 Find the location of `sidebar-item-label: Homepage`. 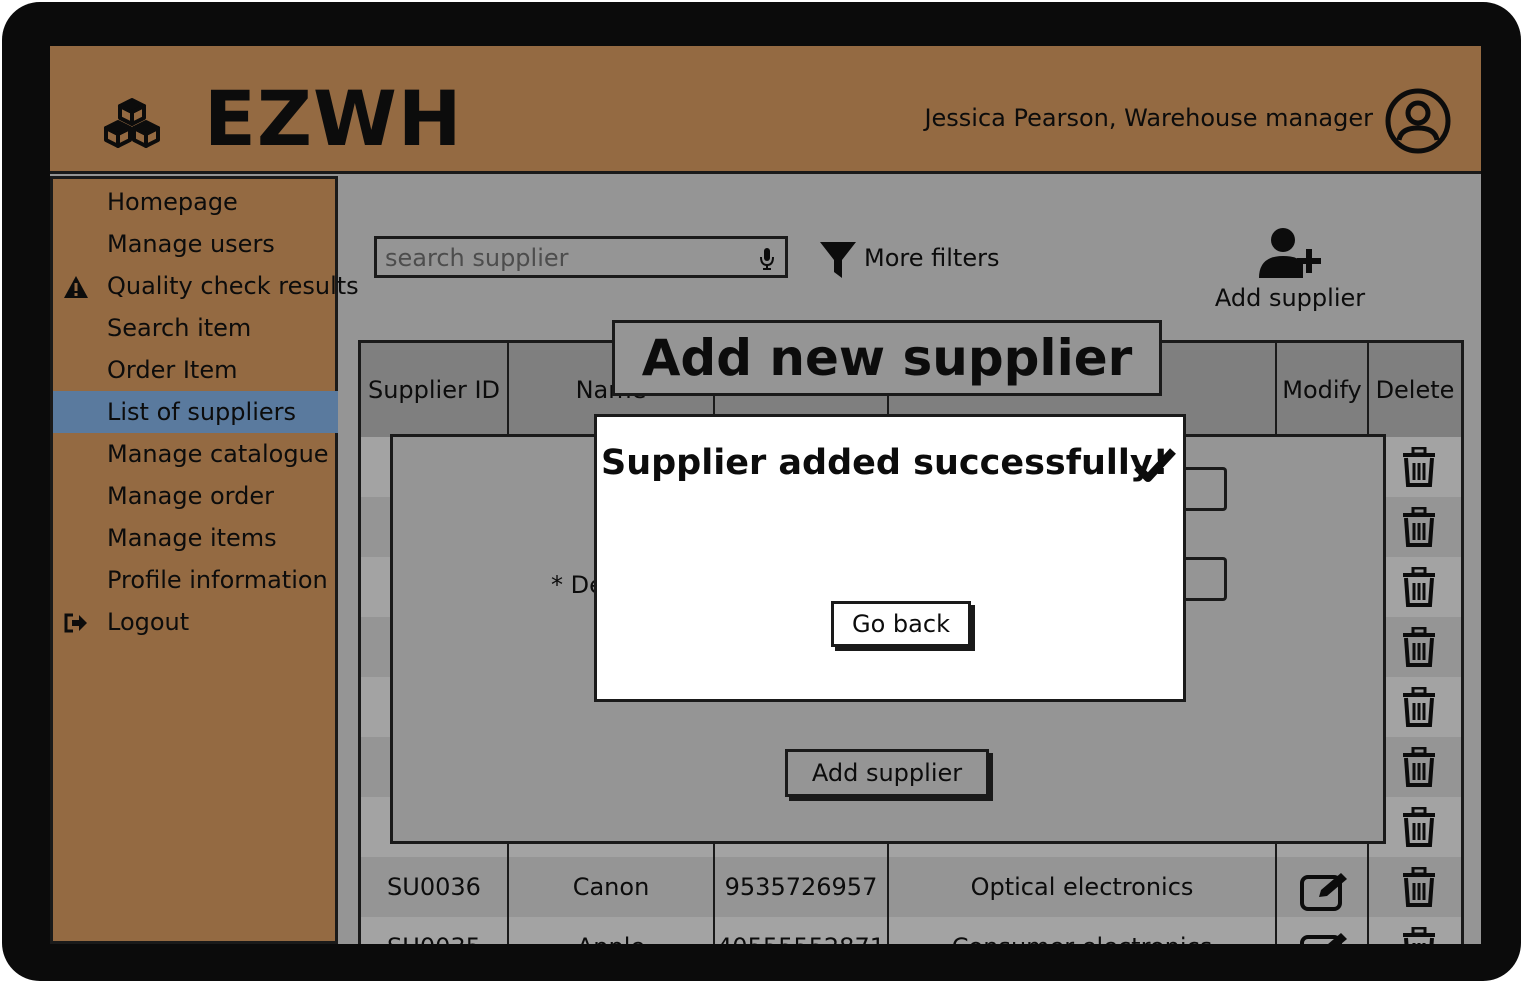

sidebar-item-label: Homepage is located at coordinates (172, 202).